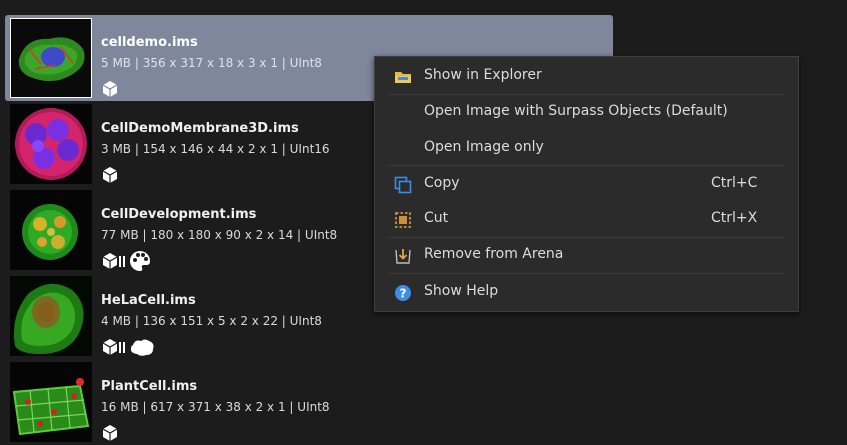 This screenshot has width=847, height=445. I want to click on help-icon: ?, so click(403, 293).